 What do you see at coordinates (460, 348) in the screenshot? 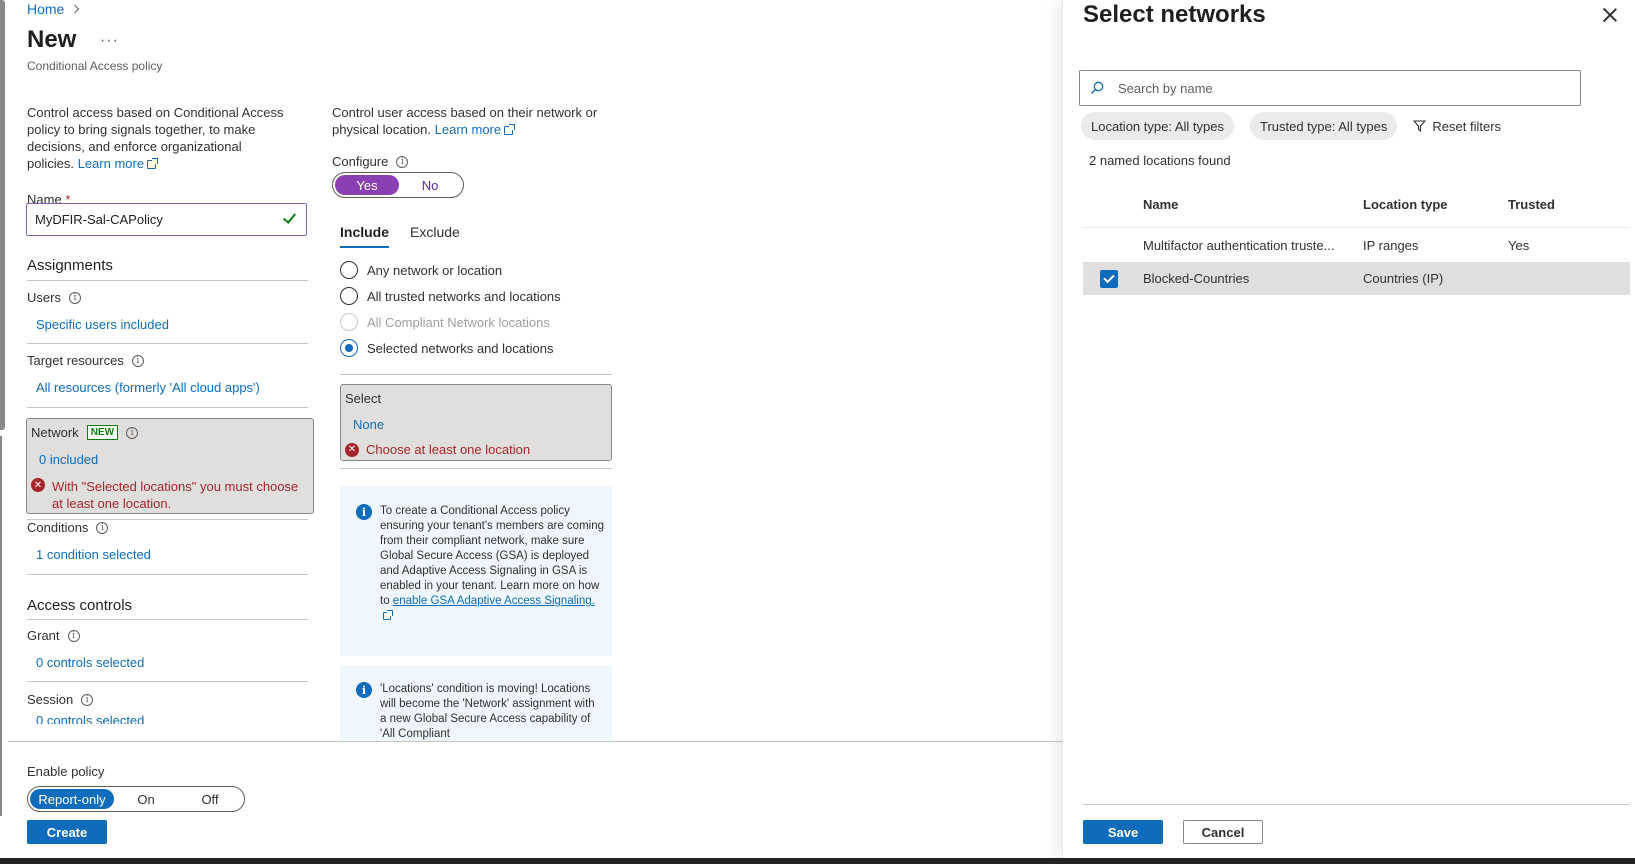
I see `radio-label: Selected networks and locations` at bounding box center [460, 348].